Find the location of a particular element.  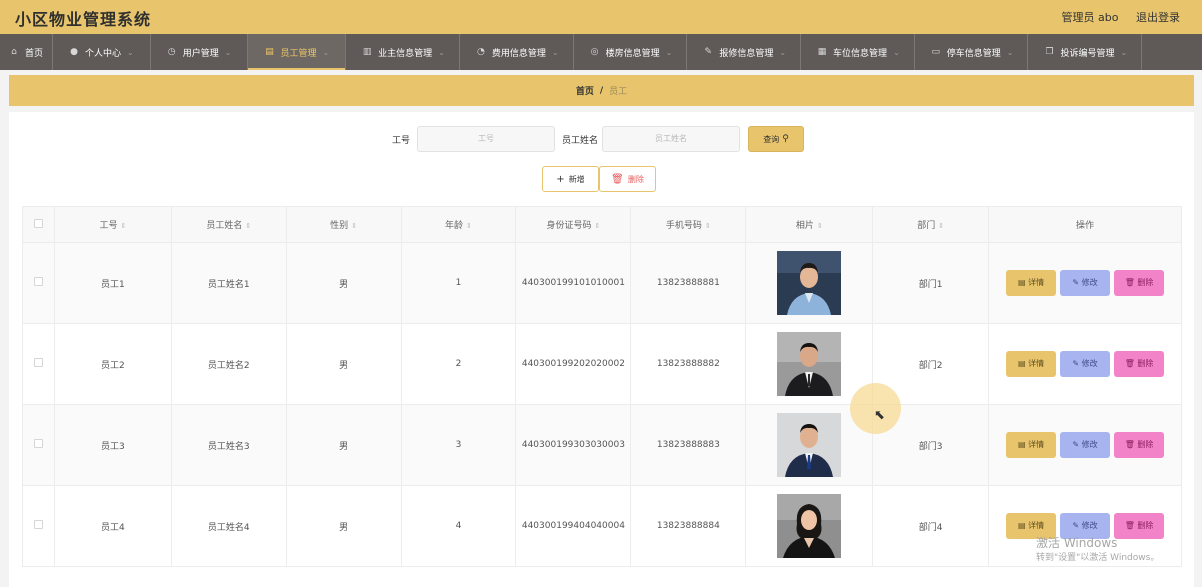

select-all-cell is located at coordinates (38, 224).